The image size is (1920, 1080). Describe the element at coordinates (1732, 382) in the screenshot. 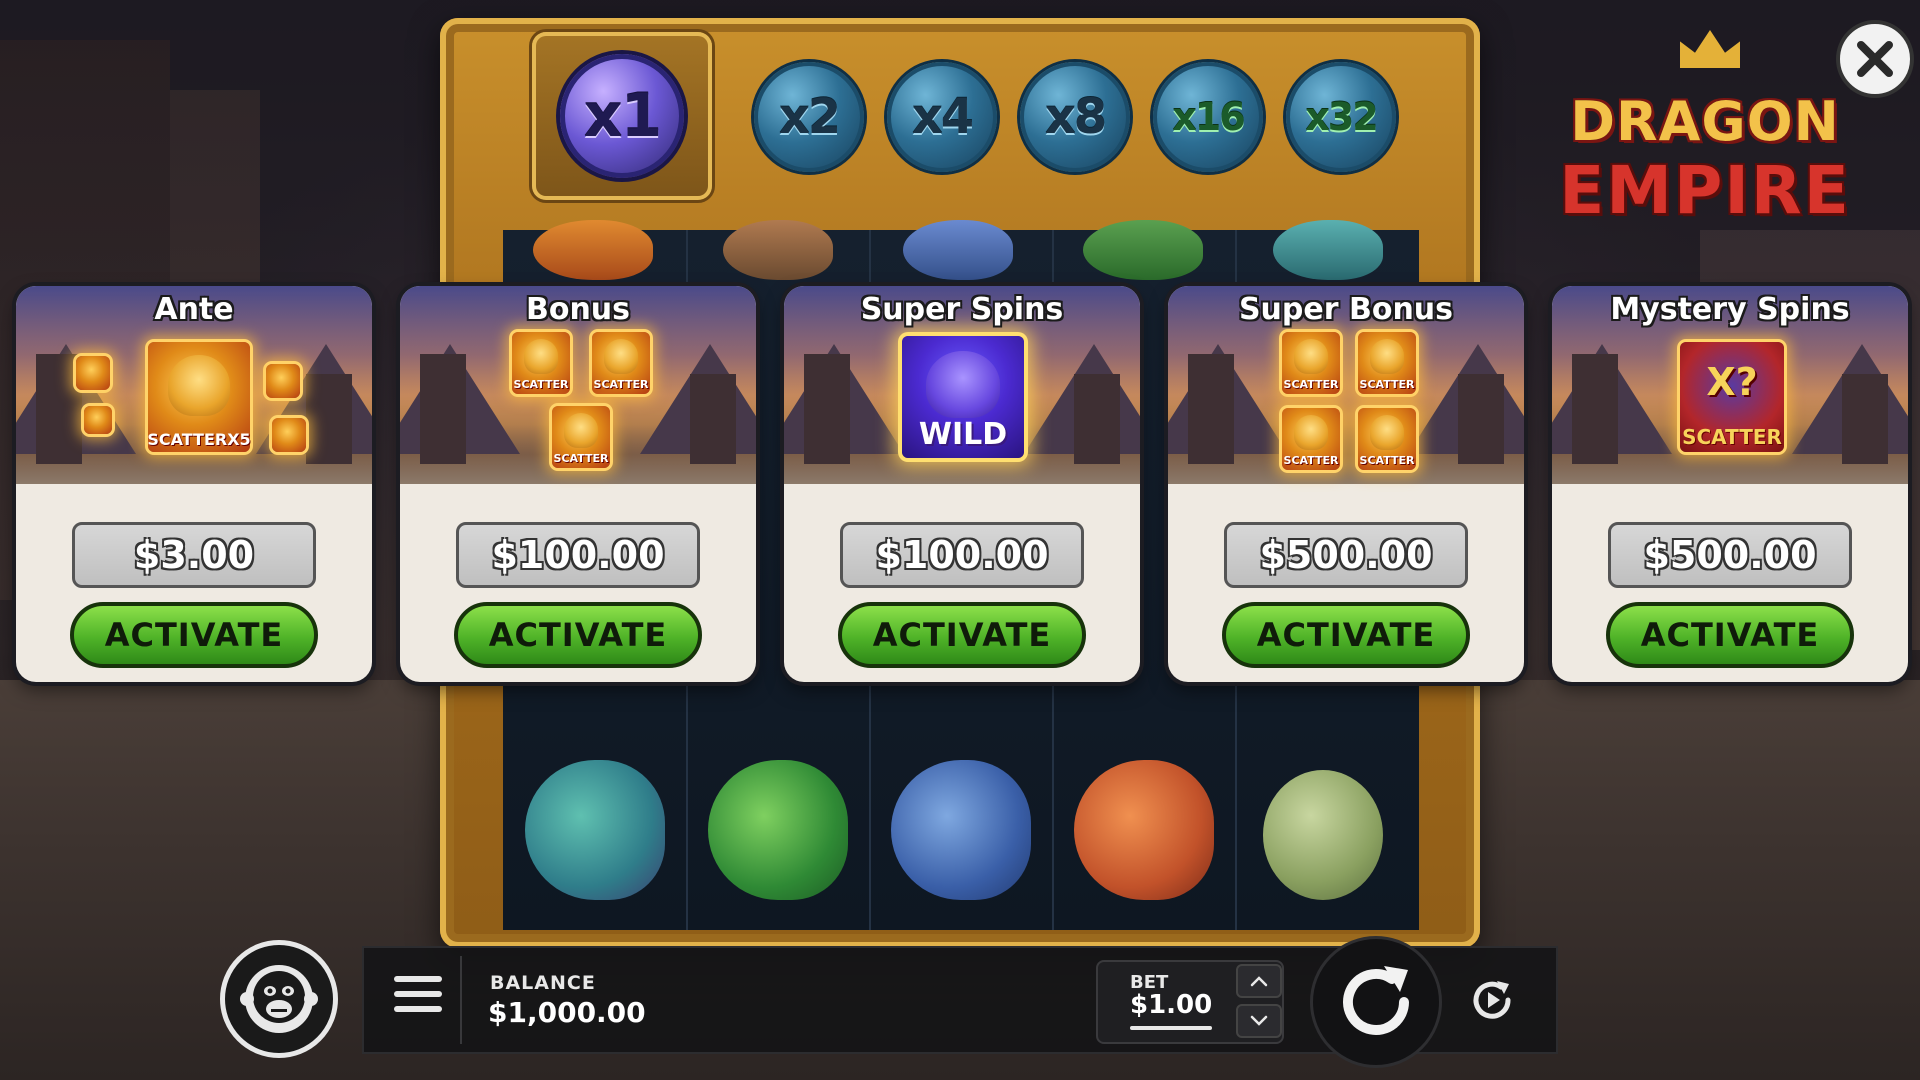

I see `mystery-mark: X?` at that location.